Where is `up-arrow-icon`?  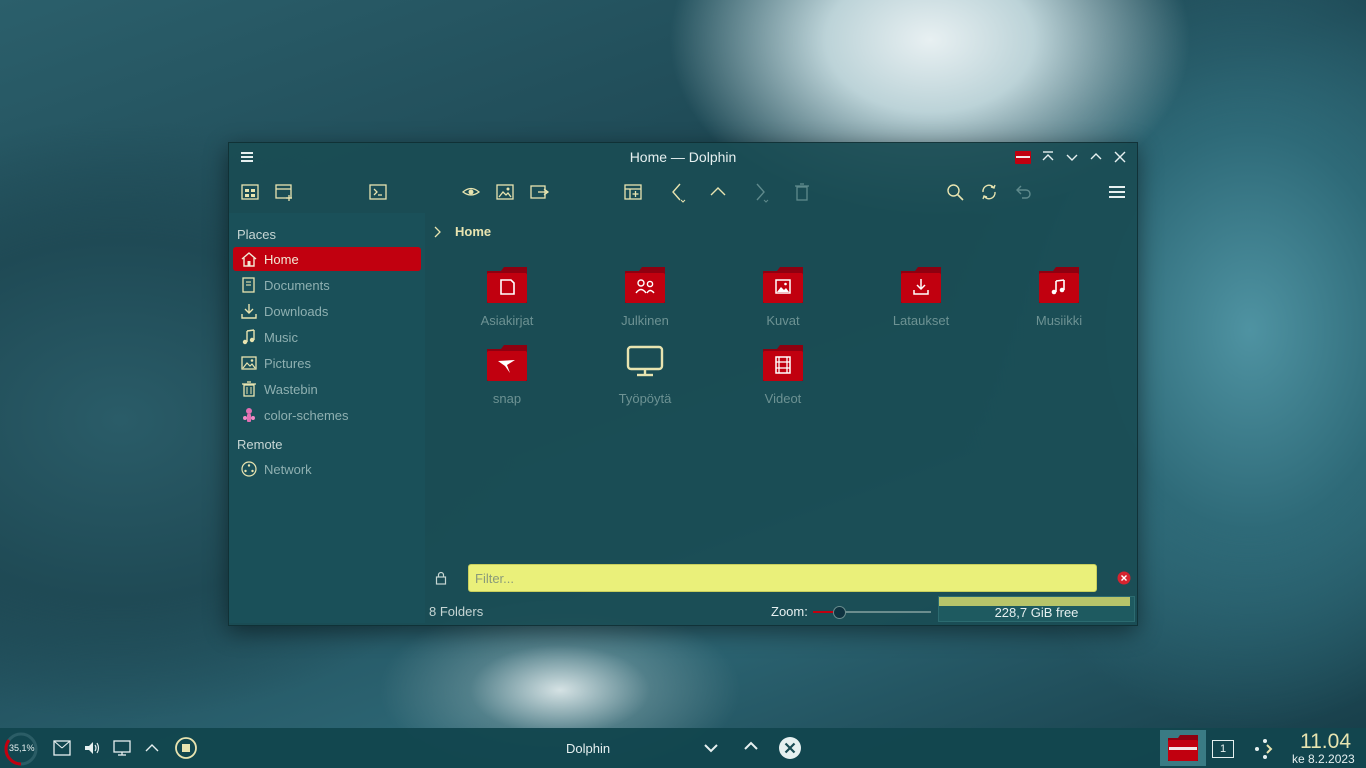 up-arrow-icon is located at coordinates (718, 192).